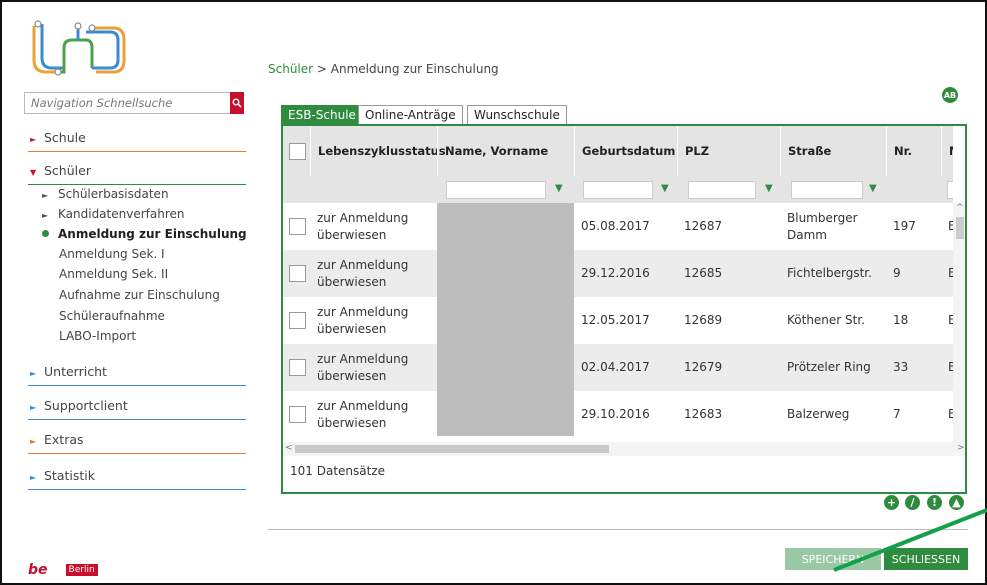  What do you see at coordinates (378, 151) in the screenshot?
I see `column-header-status: Lebenszyklusstatus` at bounding box center [378, 151].